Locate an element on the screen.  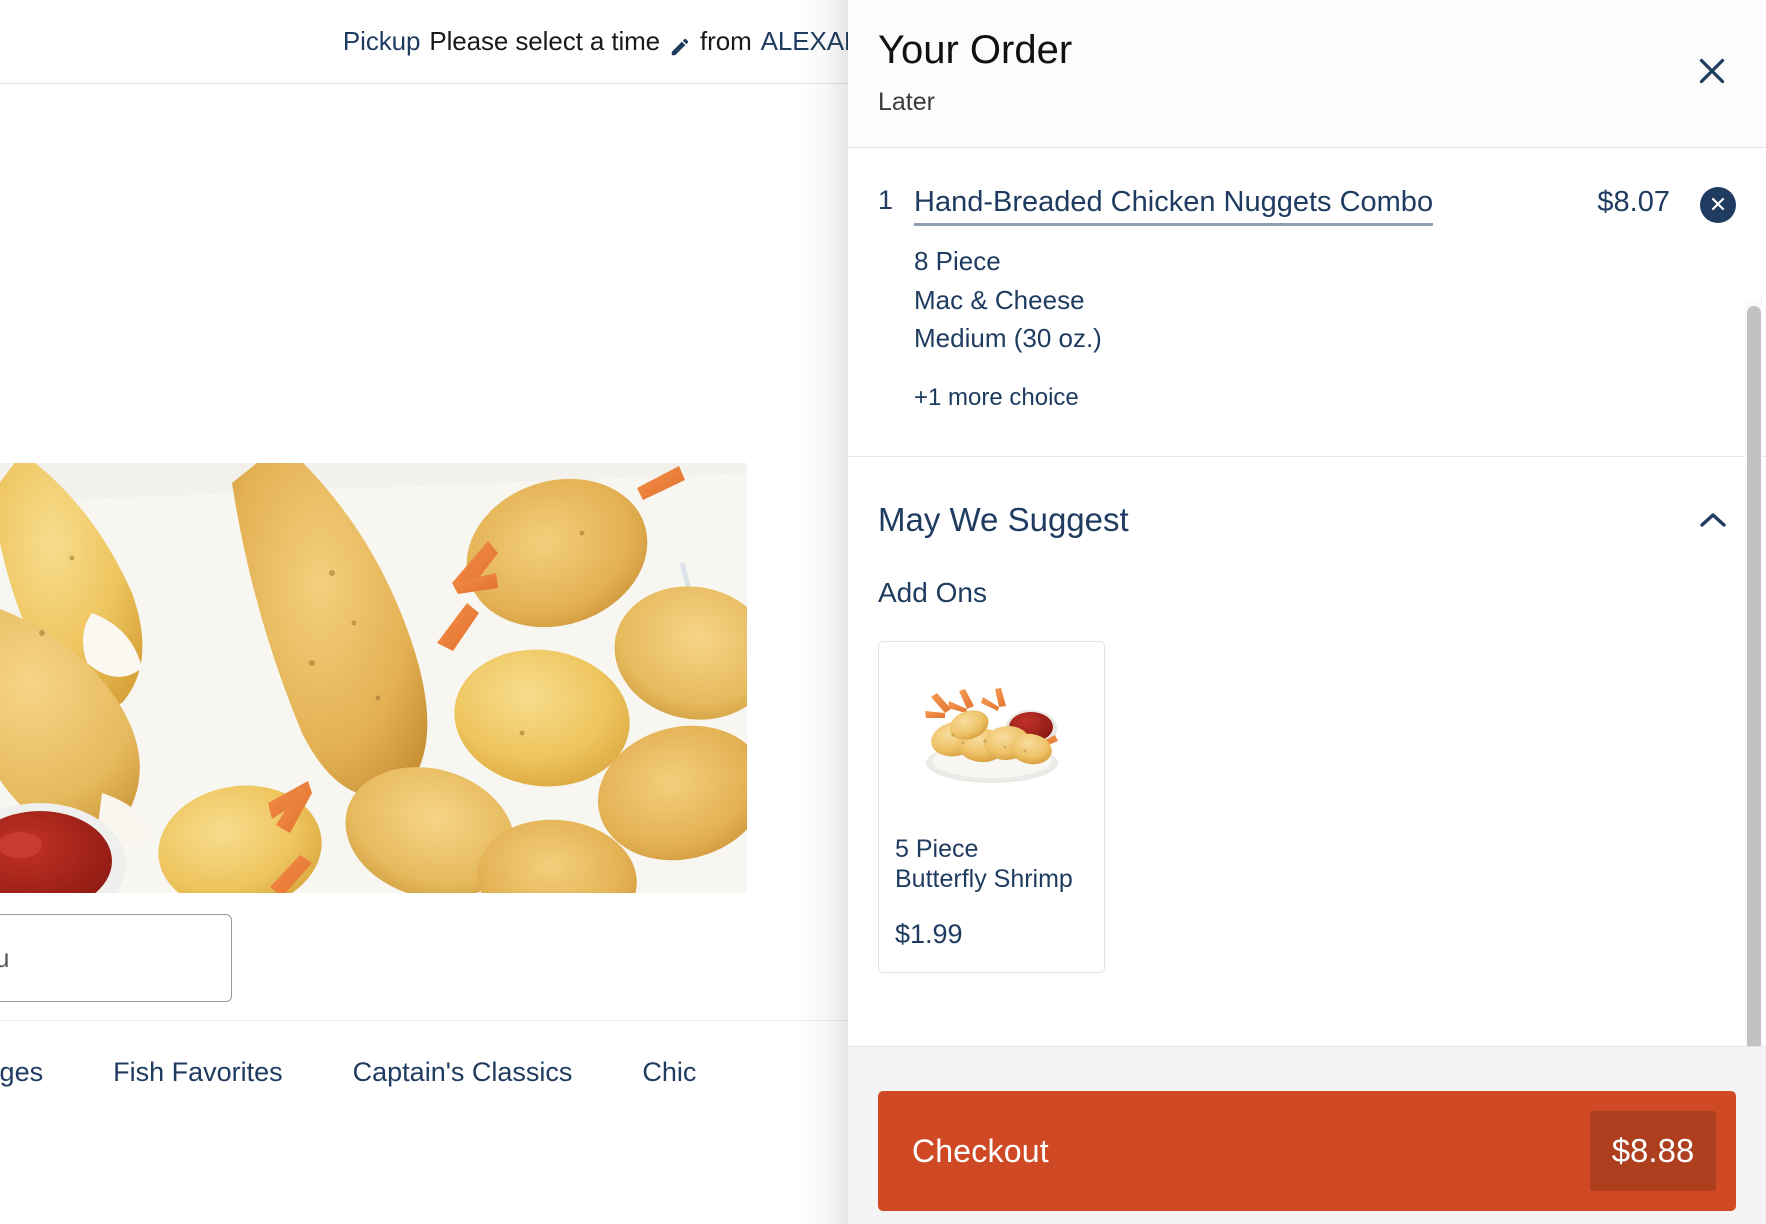
category-tab-captains-classics: Captain's Classics is located at coordinates (463, 1072).